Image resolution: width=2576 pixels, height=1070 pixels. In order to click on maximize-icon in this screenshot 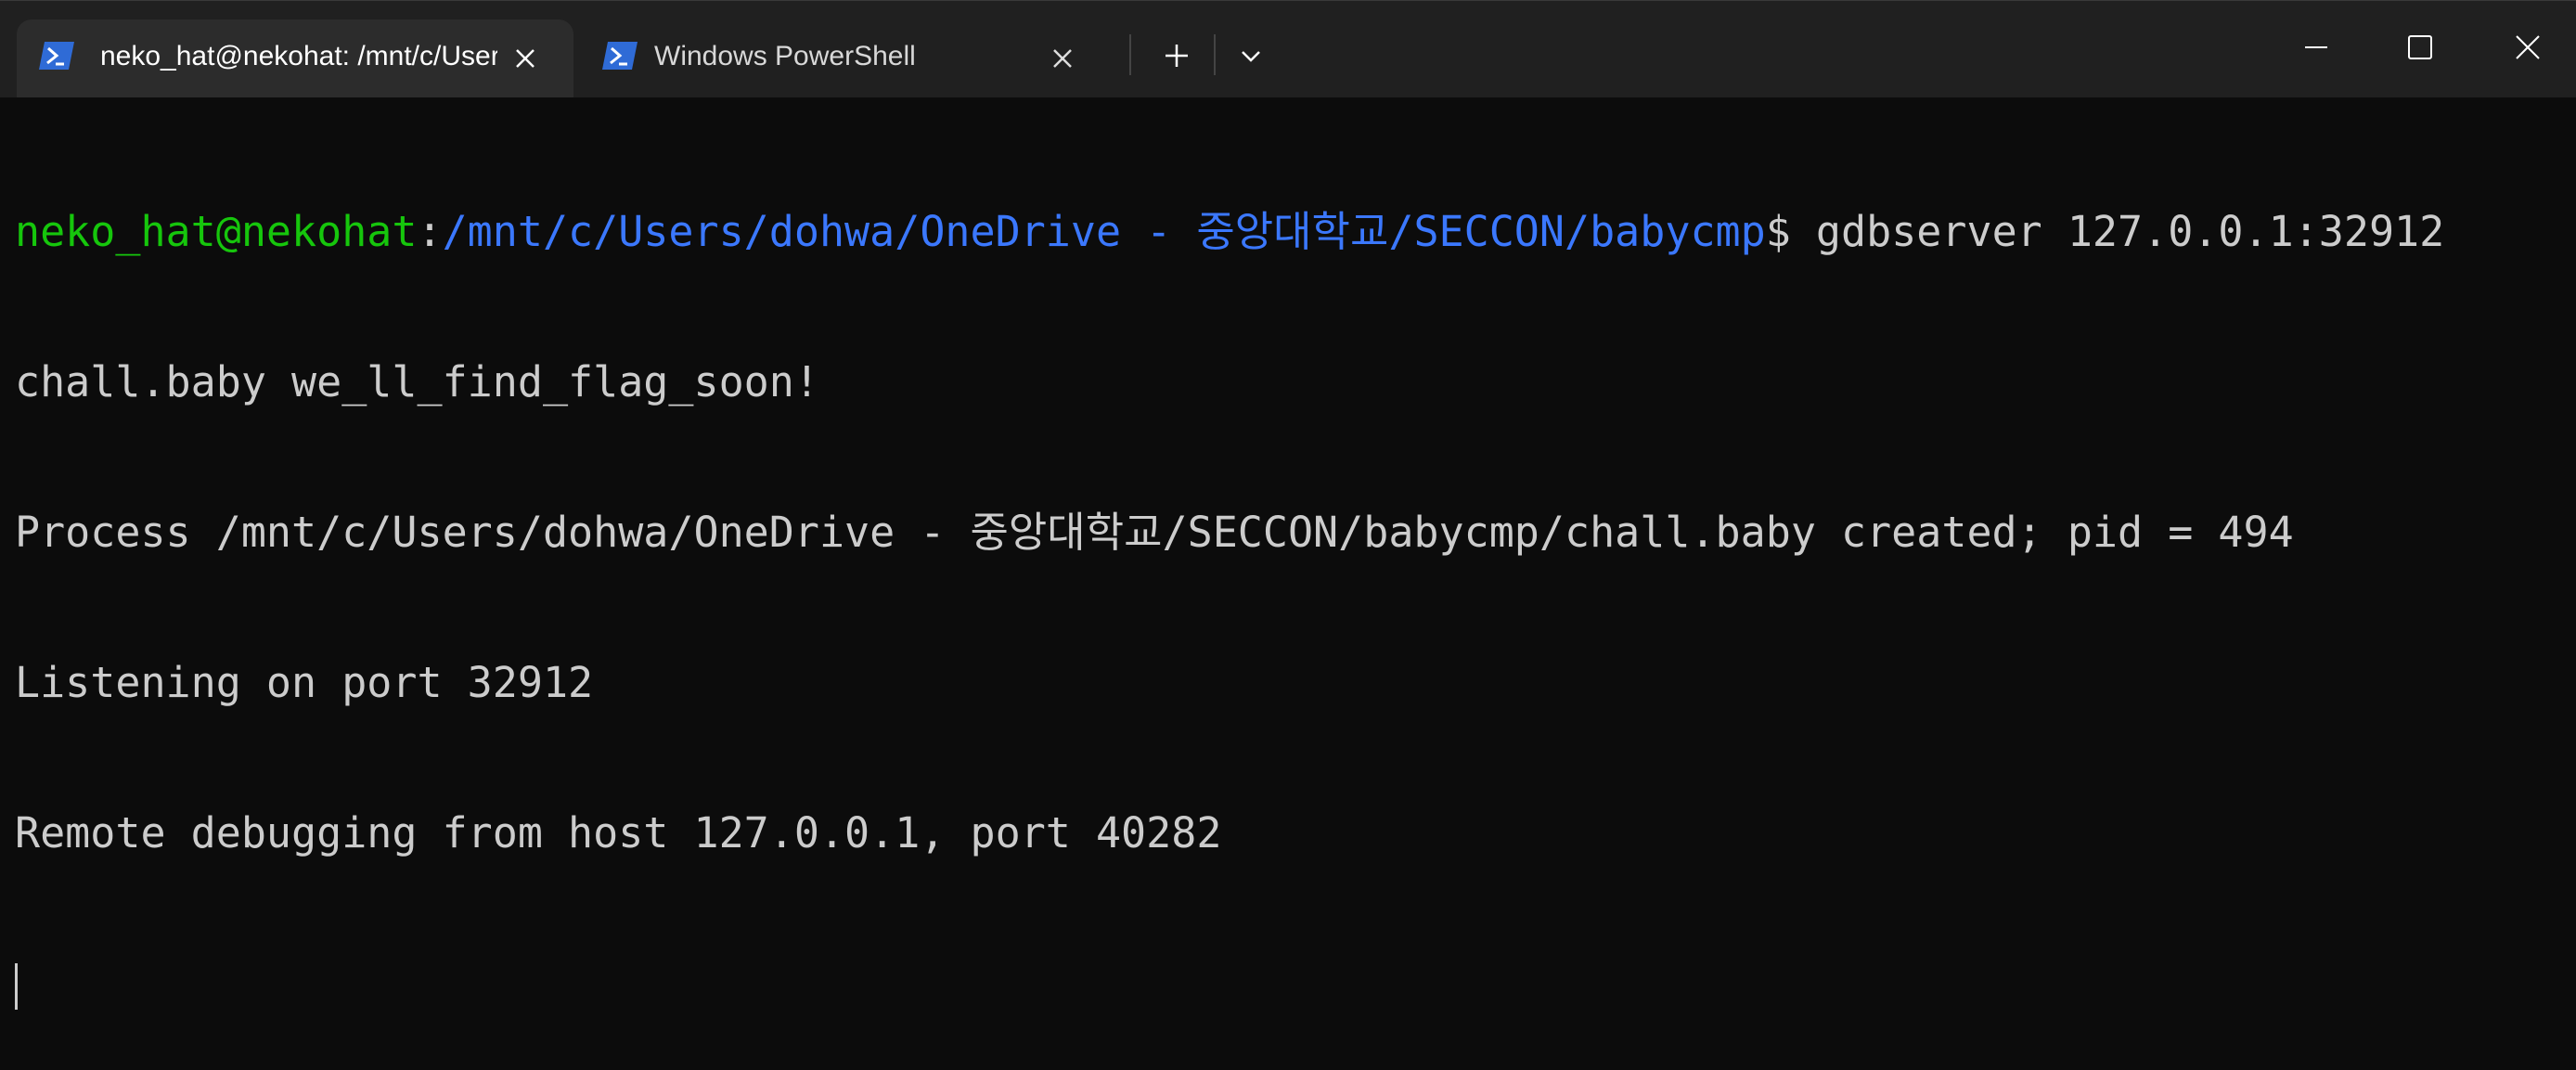, I will do `click(2420, 47)`.